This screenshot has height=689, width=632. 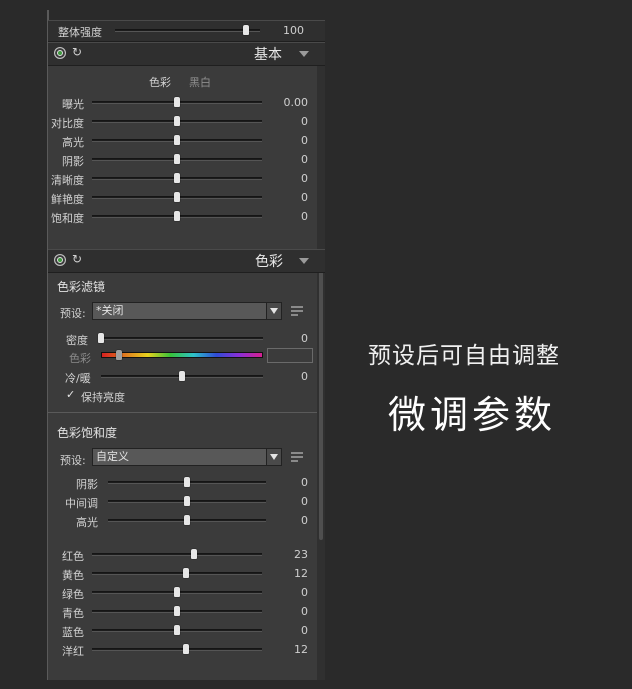 What do you see at coordinates (73, 460) in the screenshot?
I see `saturation-preset-label: 预设:` at bounding box center [73, 460].